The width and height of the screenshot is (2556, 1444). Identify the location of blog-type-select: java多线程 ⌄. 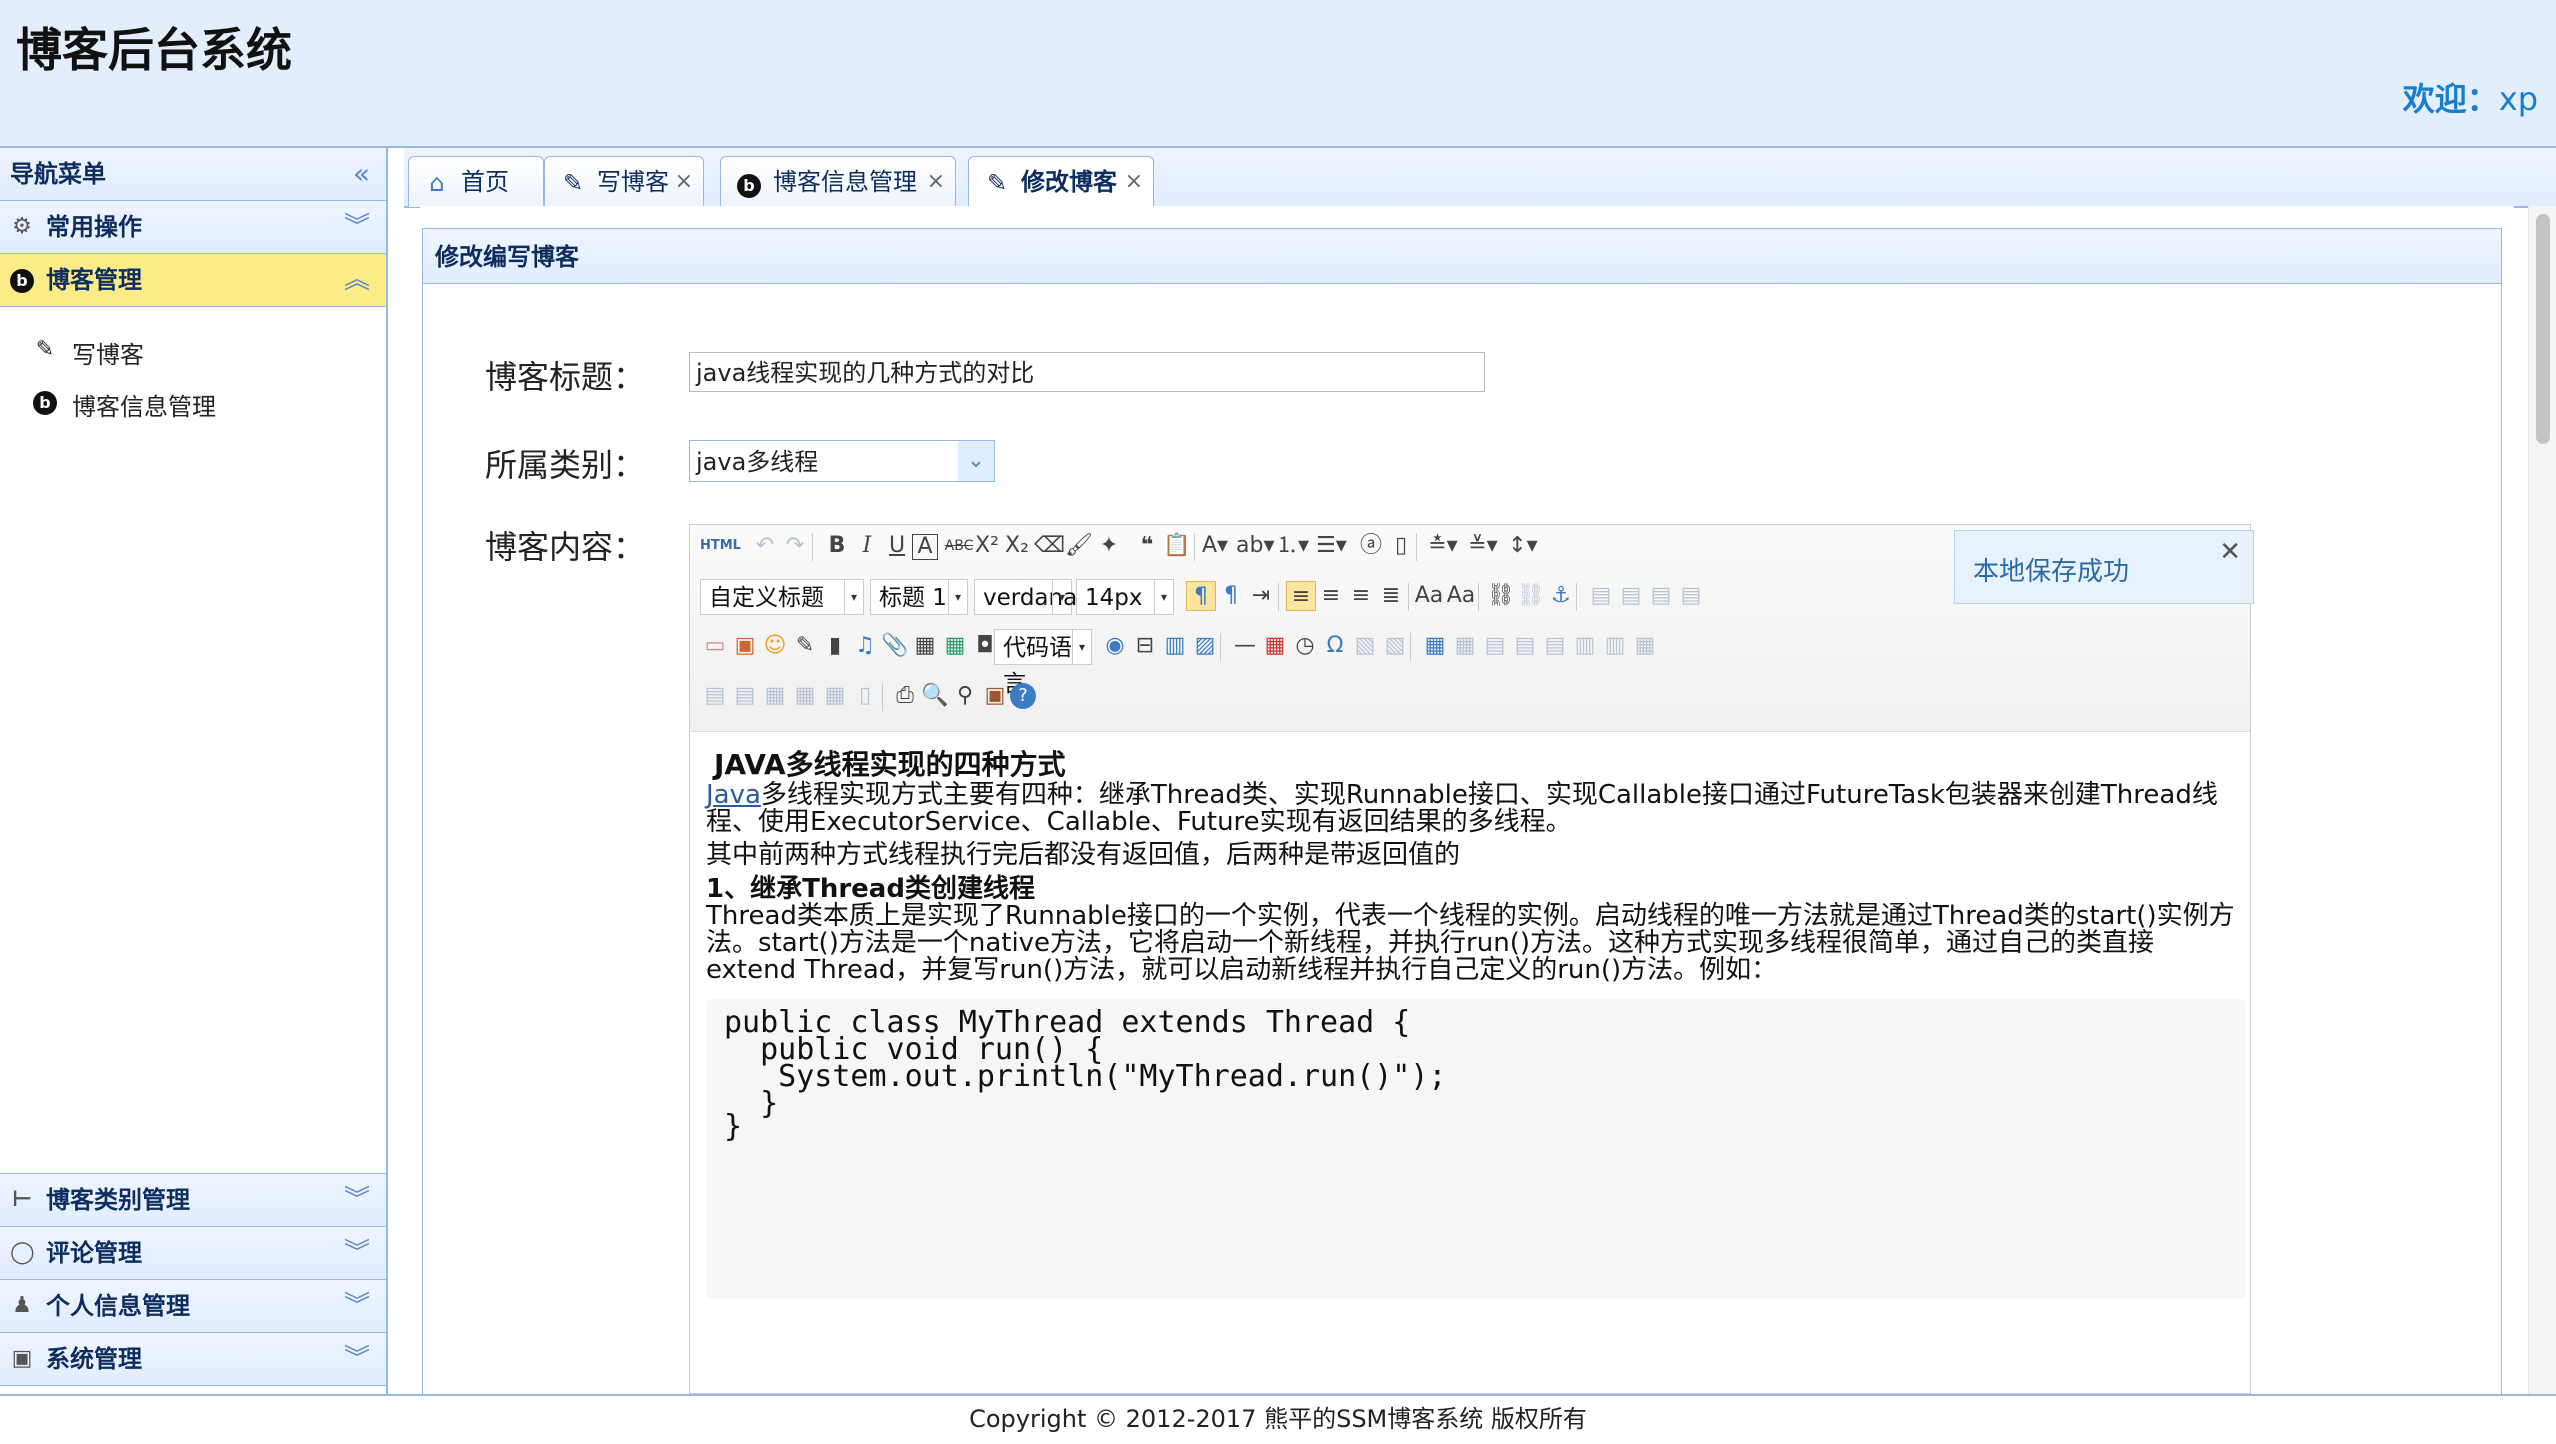
(842, 461).